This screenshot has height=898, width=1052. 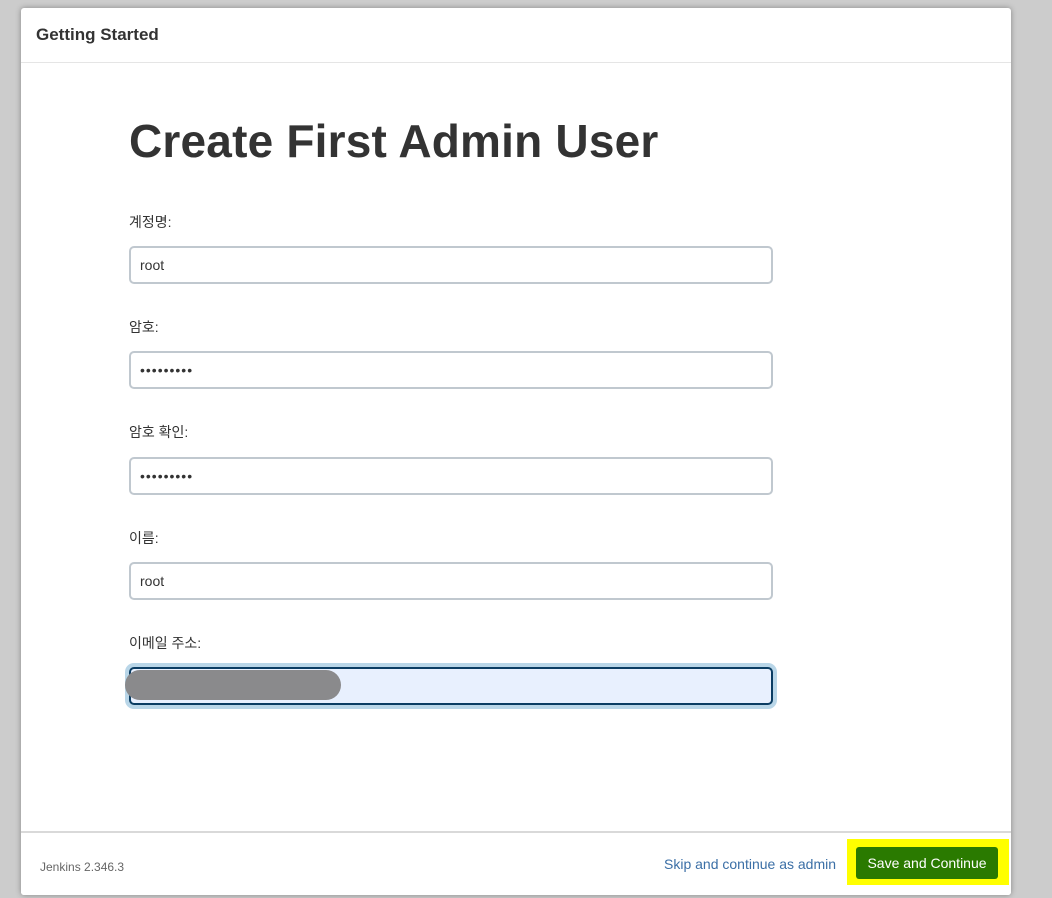 What do you see at coordinates (394, 141) in the screenshot?
I see `page-title: Create First Admin User` at bounding box center [394, 141].